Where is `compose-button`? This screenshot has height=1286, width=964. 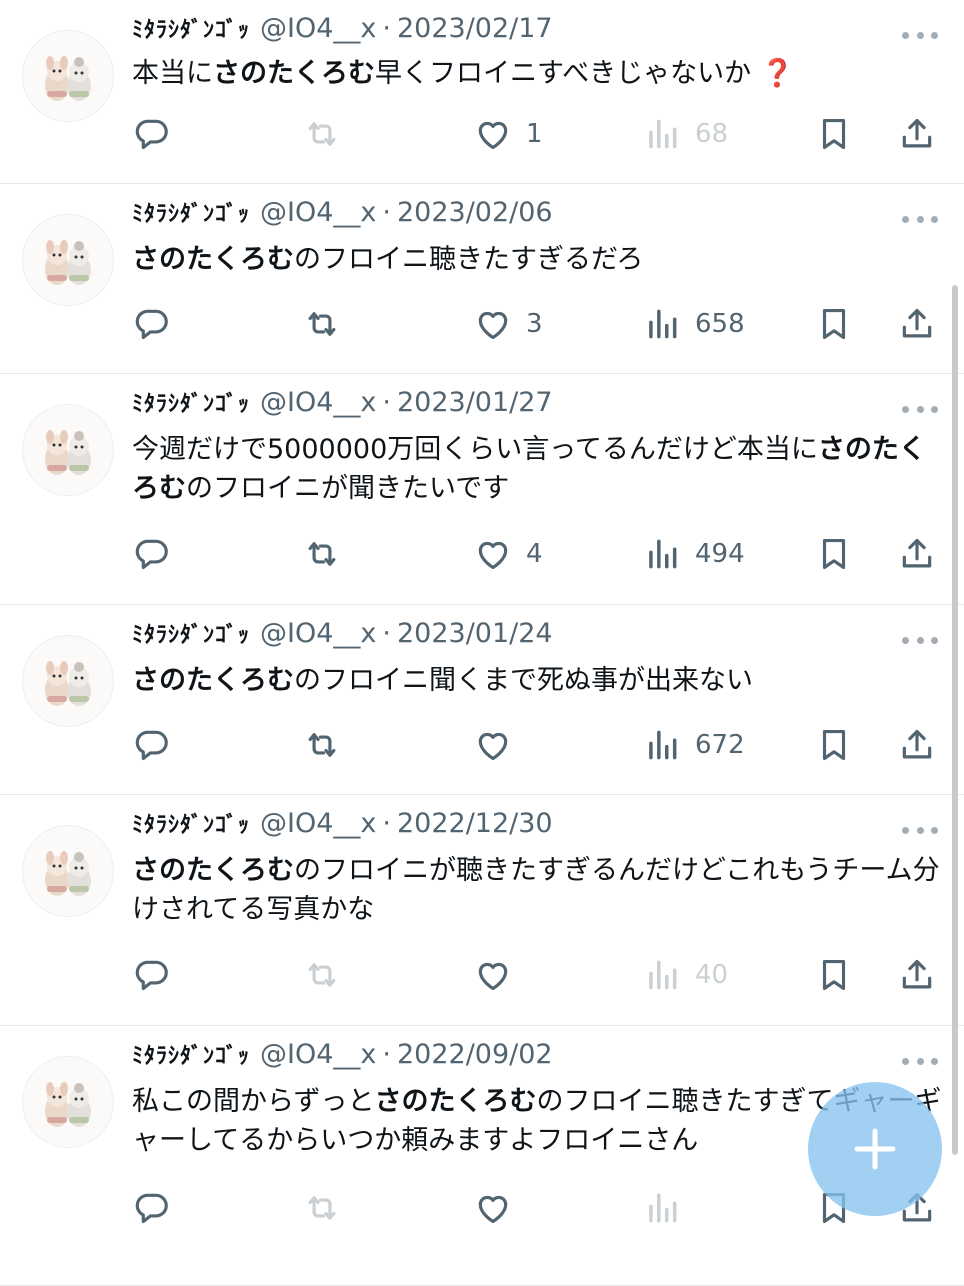 compose-button is located at coordinates (875, 1149).